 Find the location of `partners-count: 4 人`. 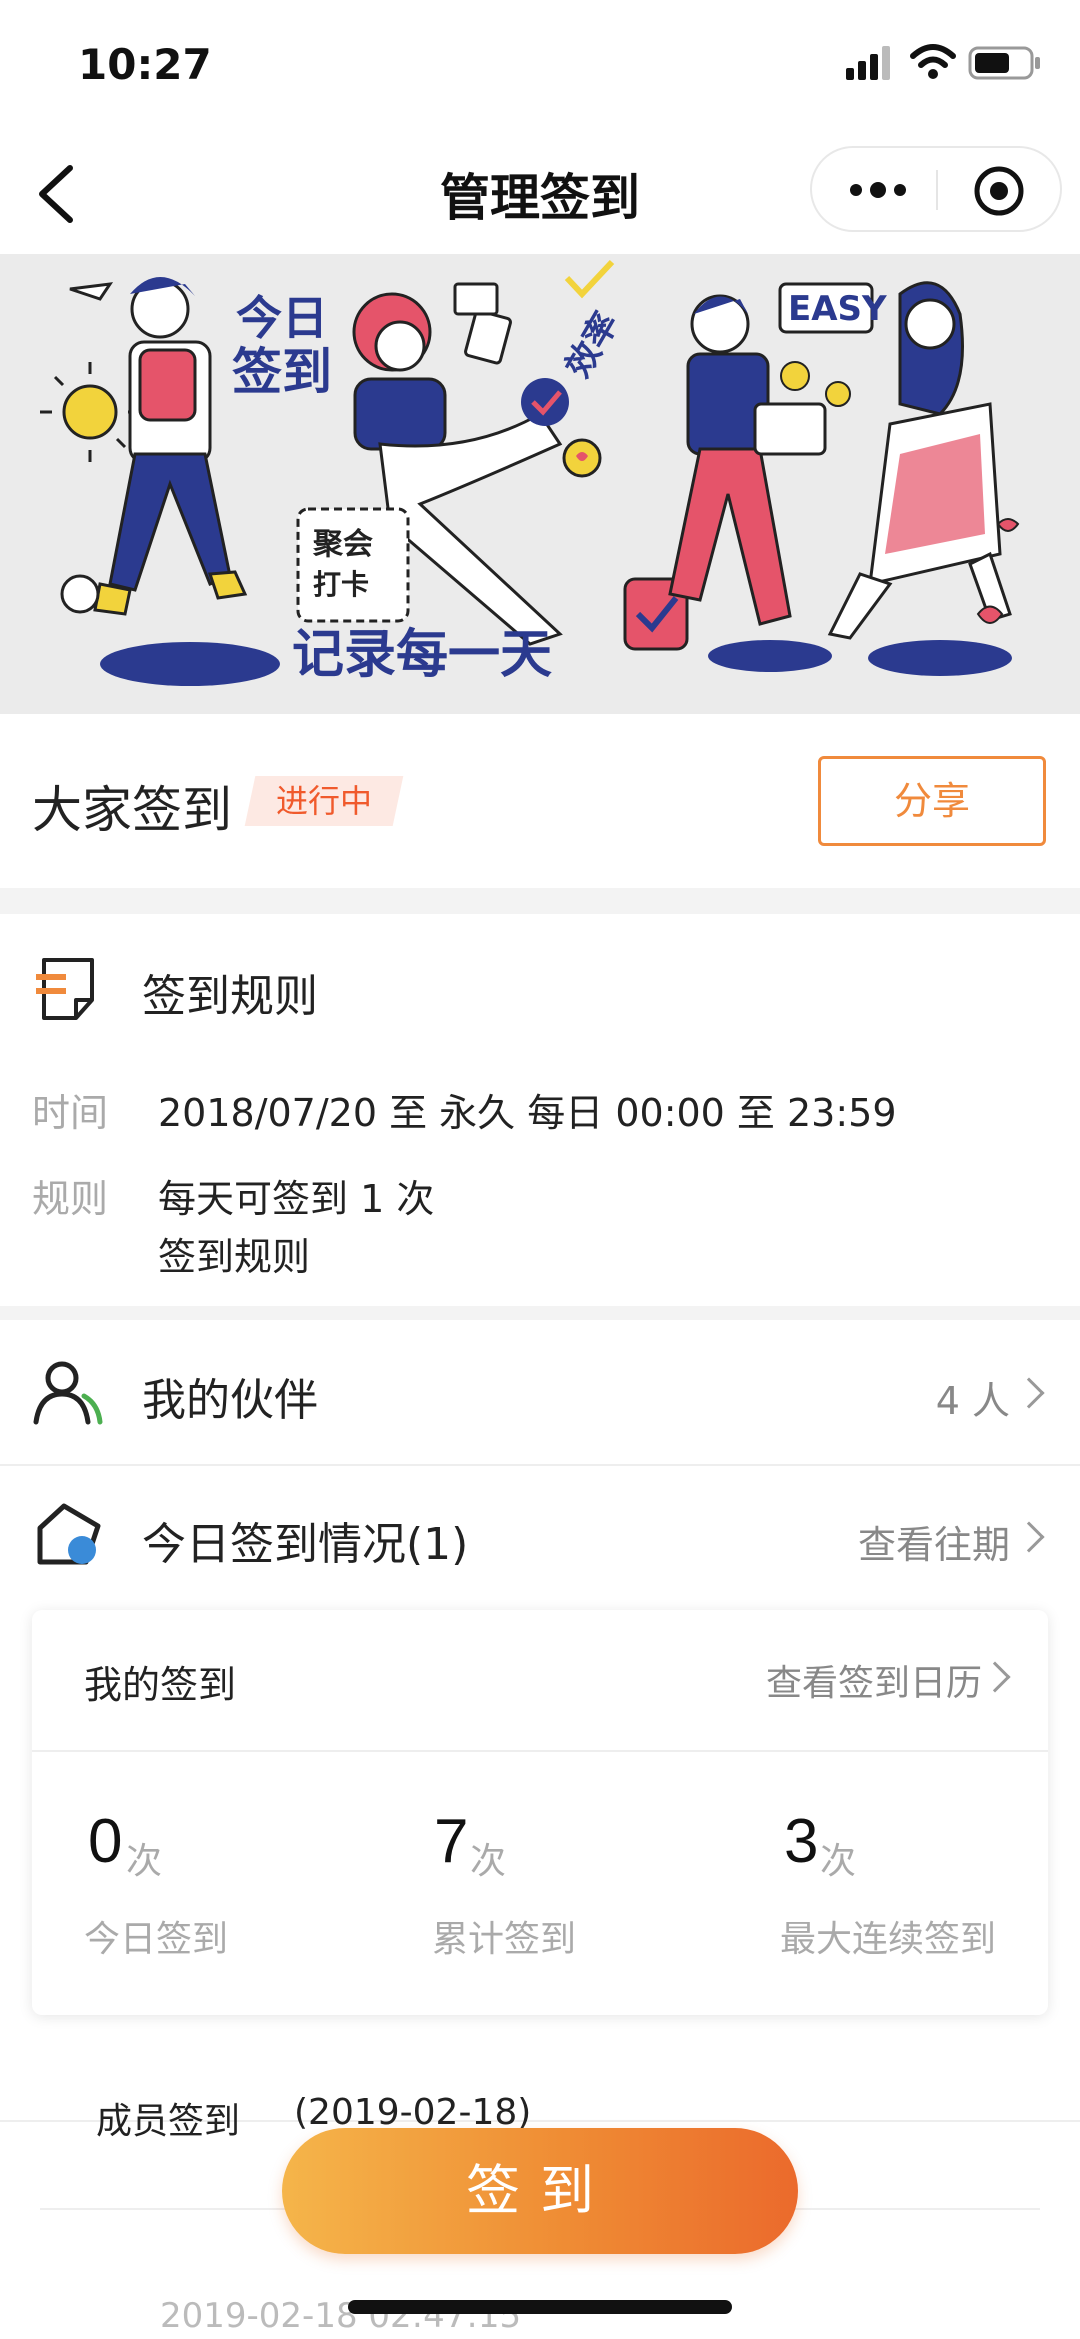

partners-count: 4 人 is located at coordinates (935, 1397).